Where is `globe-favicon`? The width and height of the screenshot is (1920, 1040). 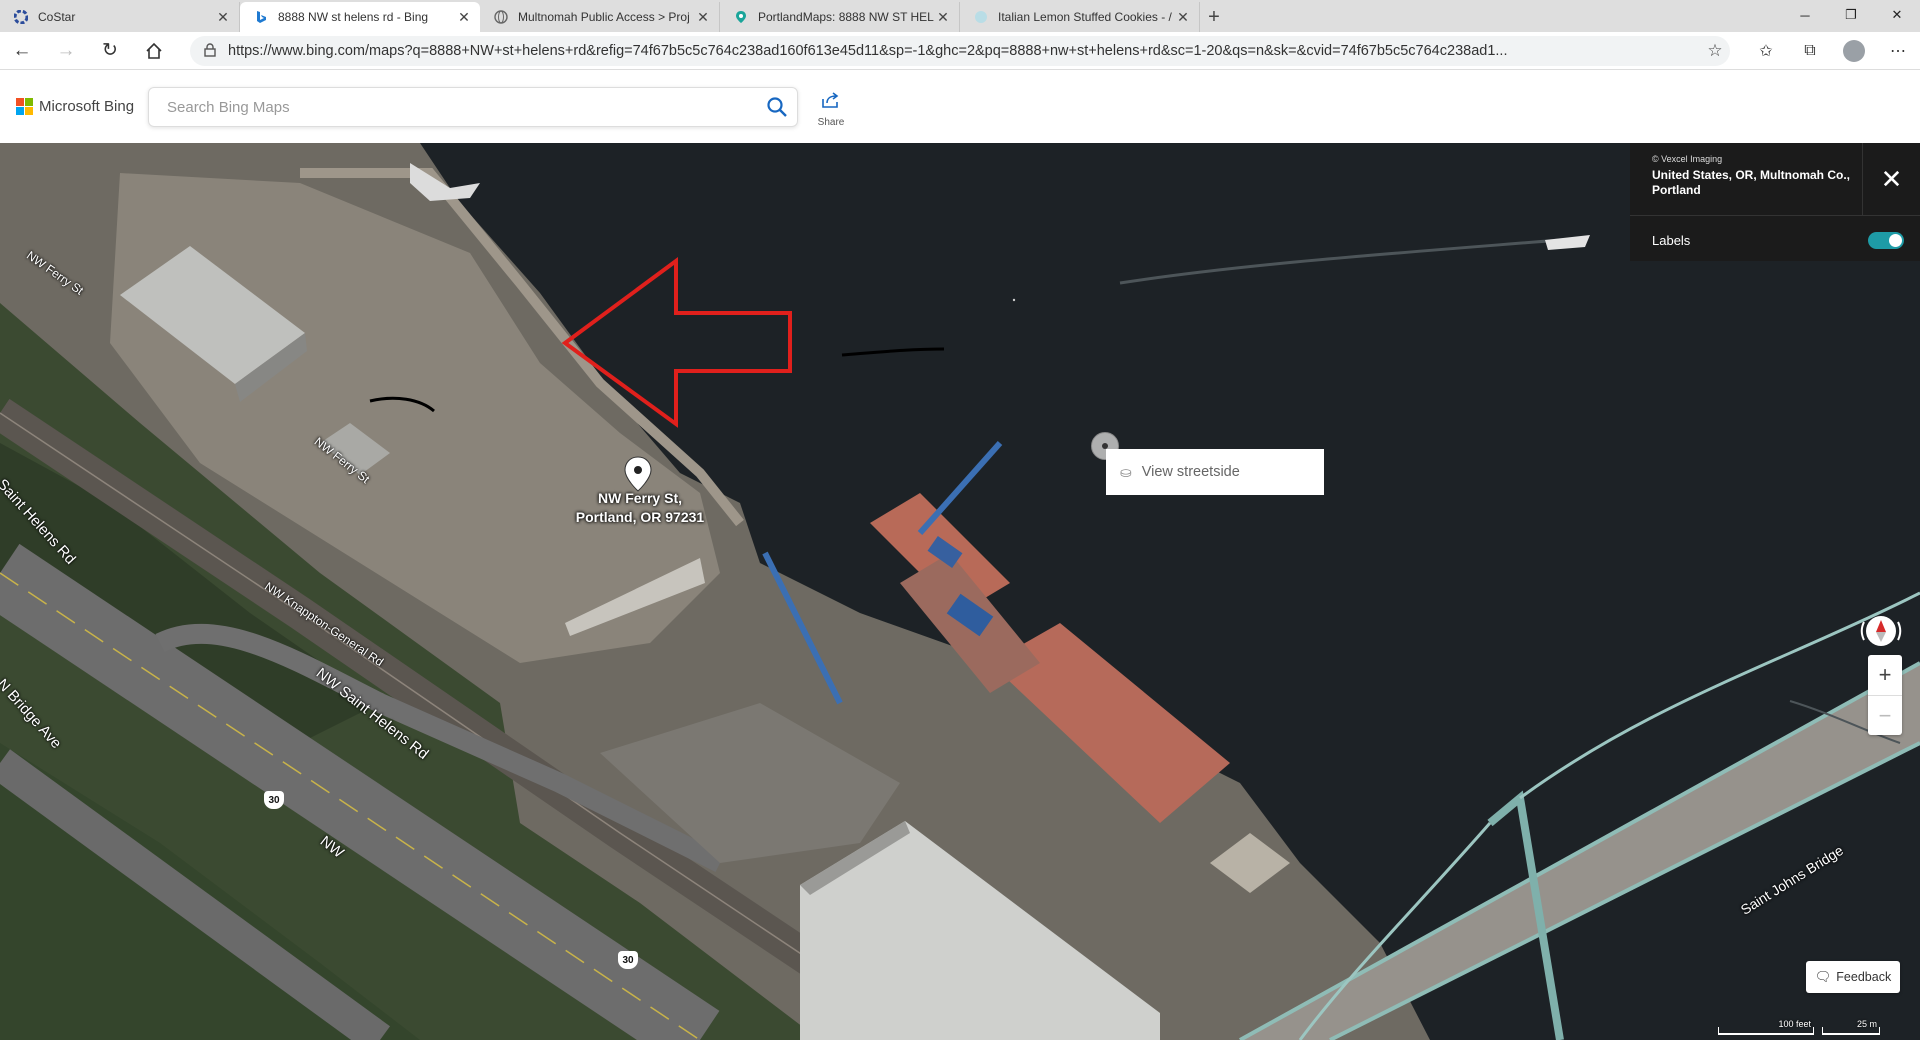
globe-favicon is located at coordinates (501, 17).